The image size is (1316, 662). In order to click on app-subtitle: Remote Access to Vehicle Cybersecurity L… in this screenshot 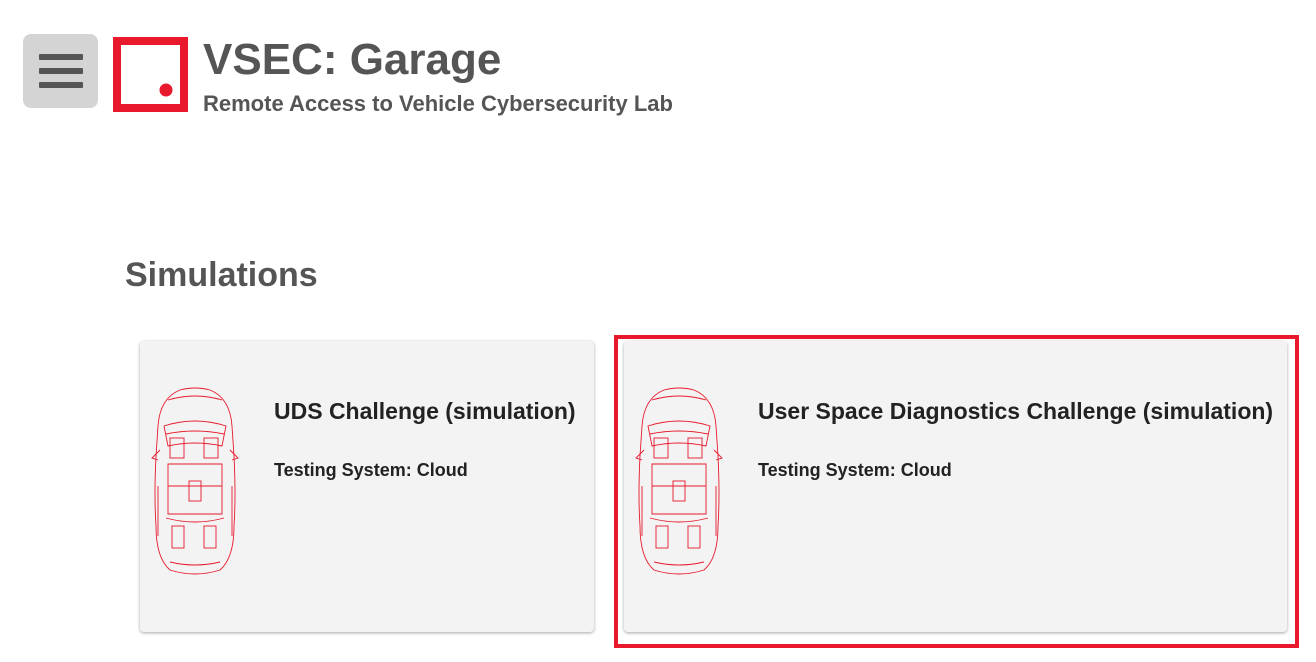, I will do `click(438, 103)`.